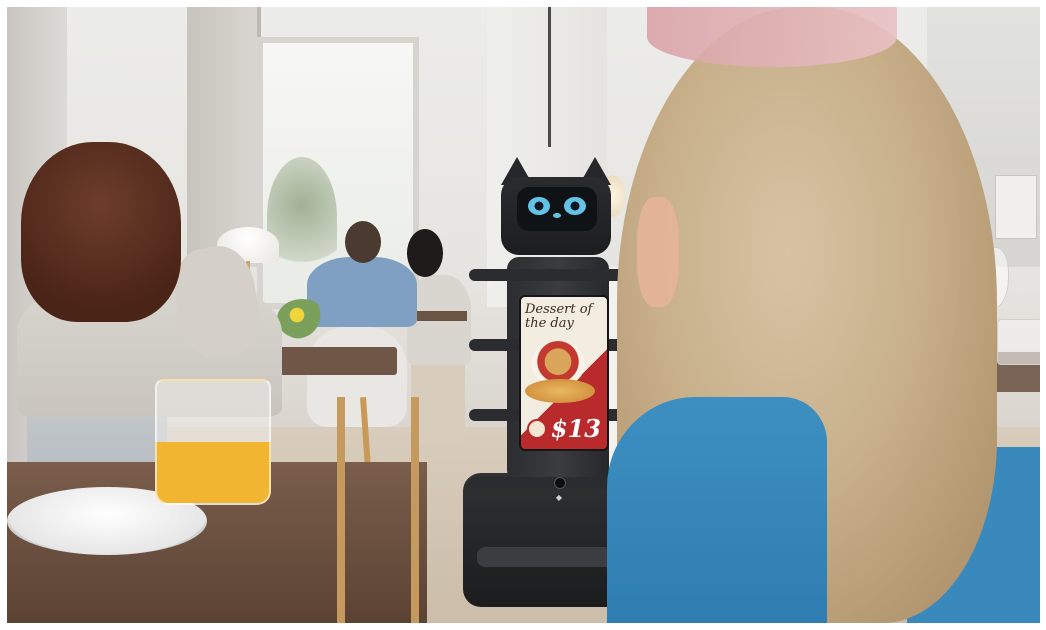  What do you see at coordinates (559, 316) in the screenshot?
I see `screen-headline: Dessert of the day` at bounding box center [559, 316].